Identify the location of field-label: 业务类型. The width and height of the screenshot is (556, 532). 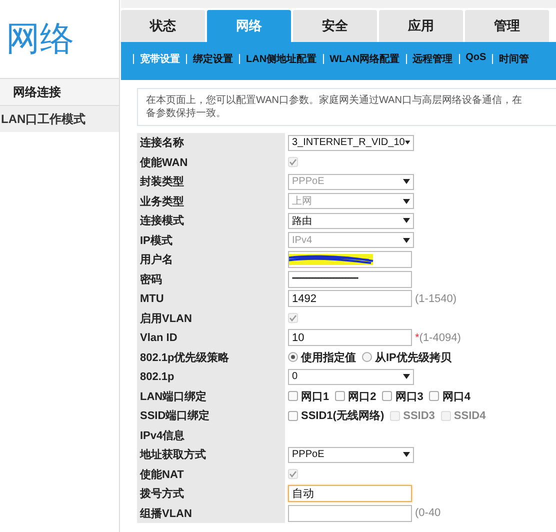
(211, 201).